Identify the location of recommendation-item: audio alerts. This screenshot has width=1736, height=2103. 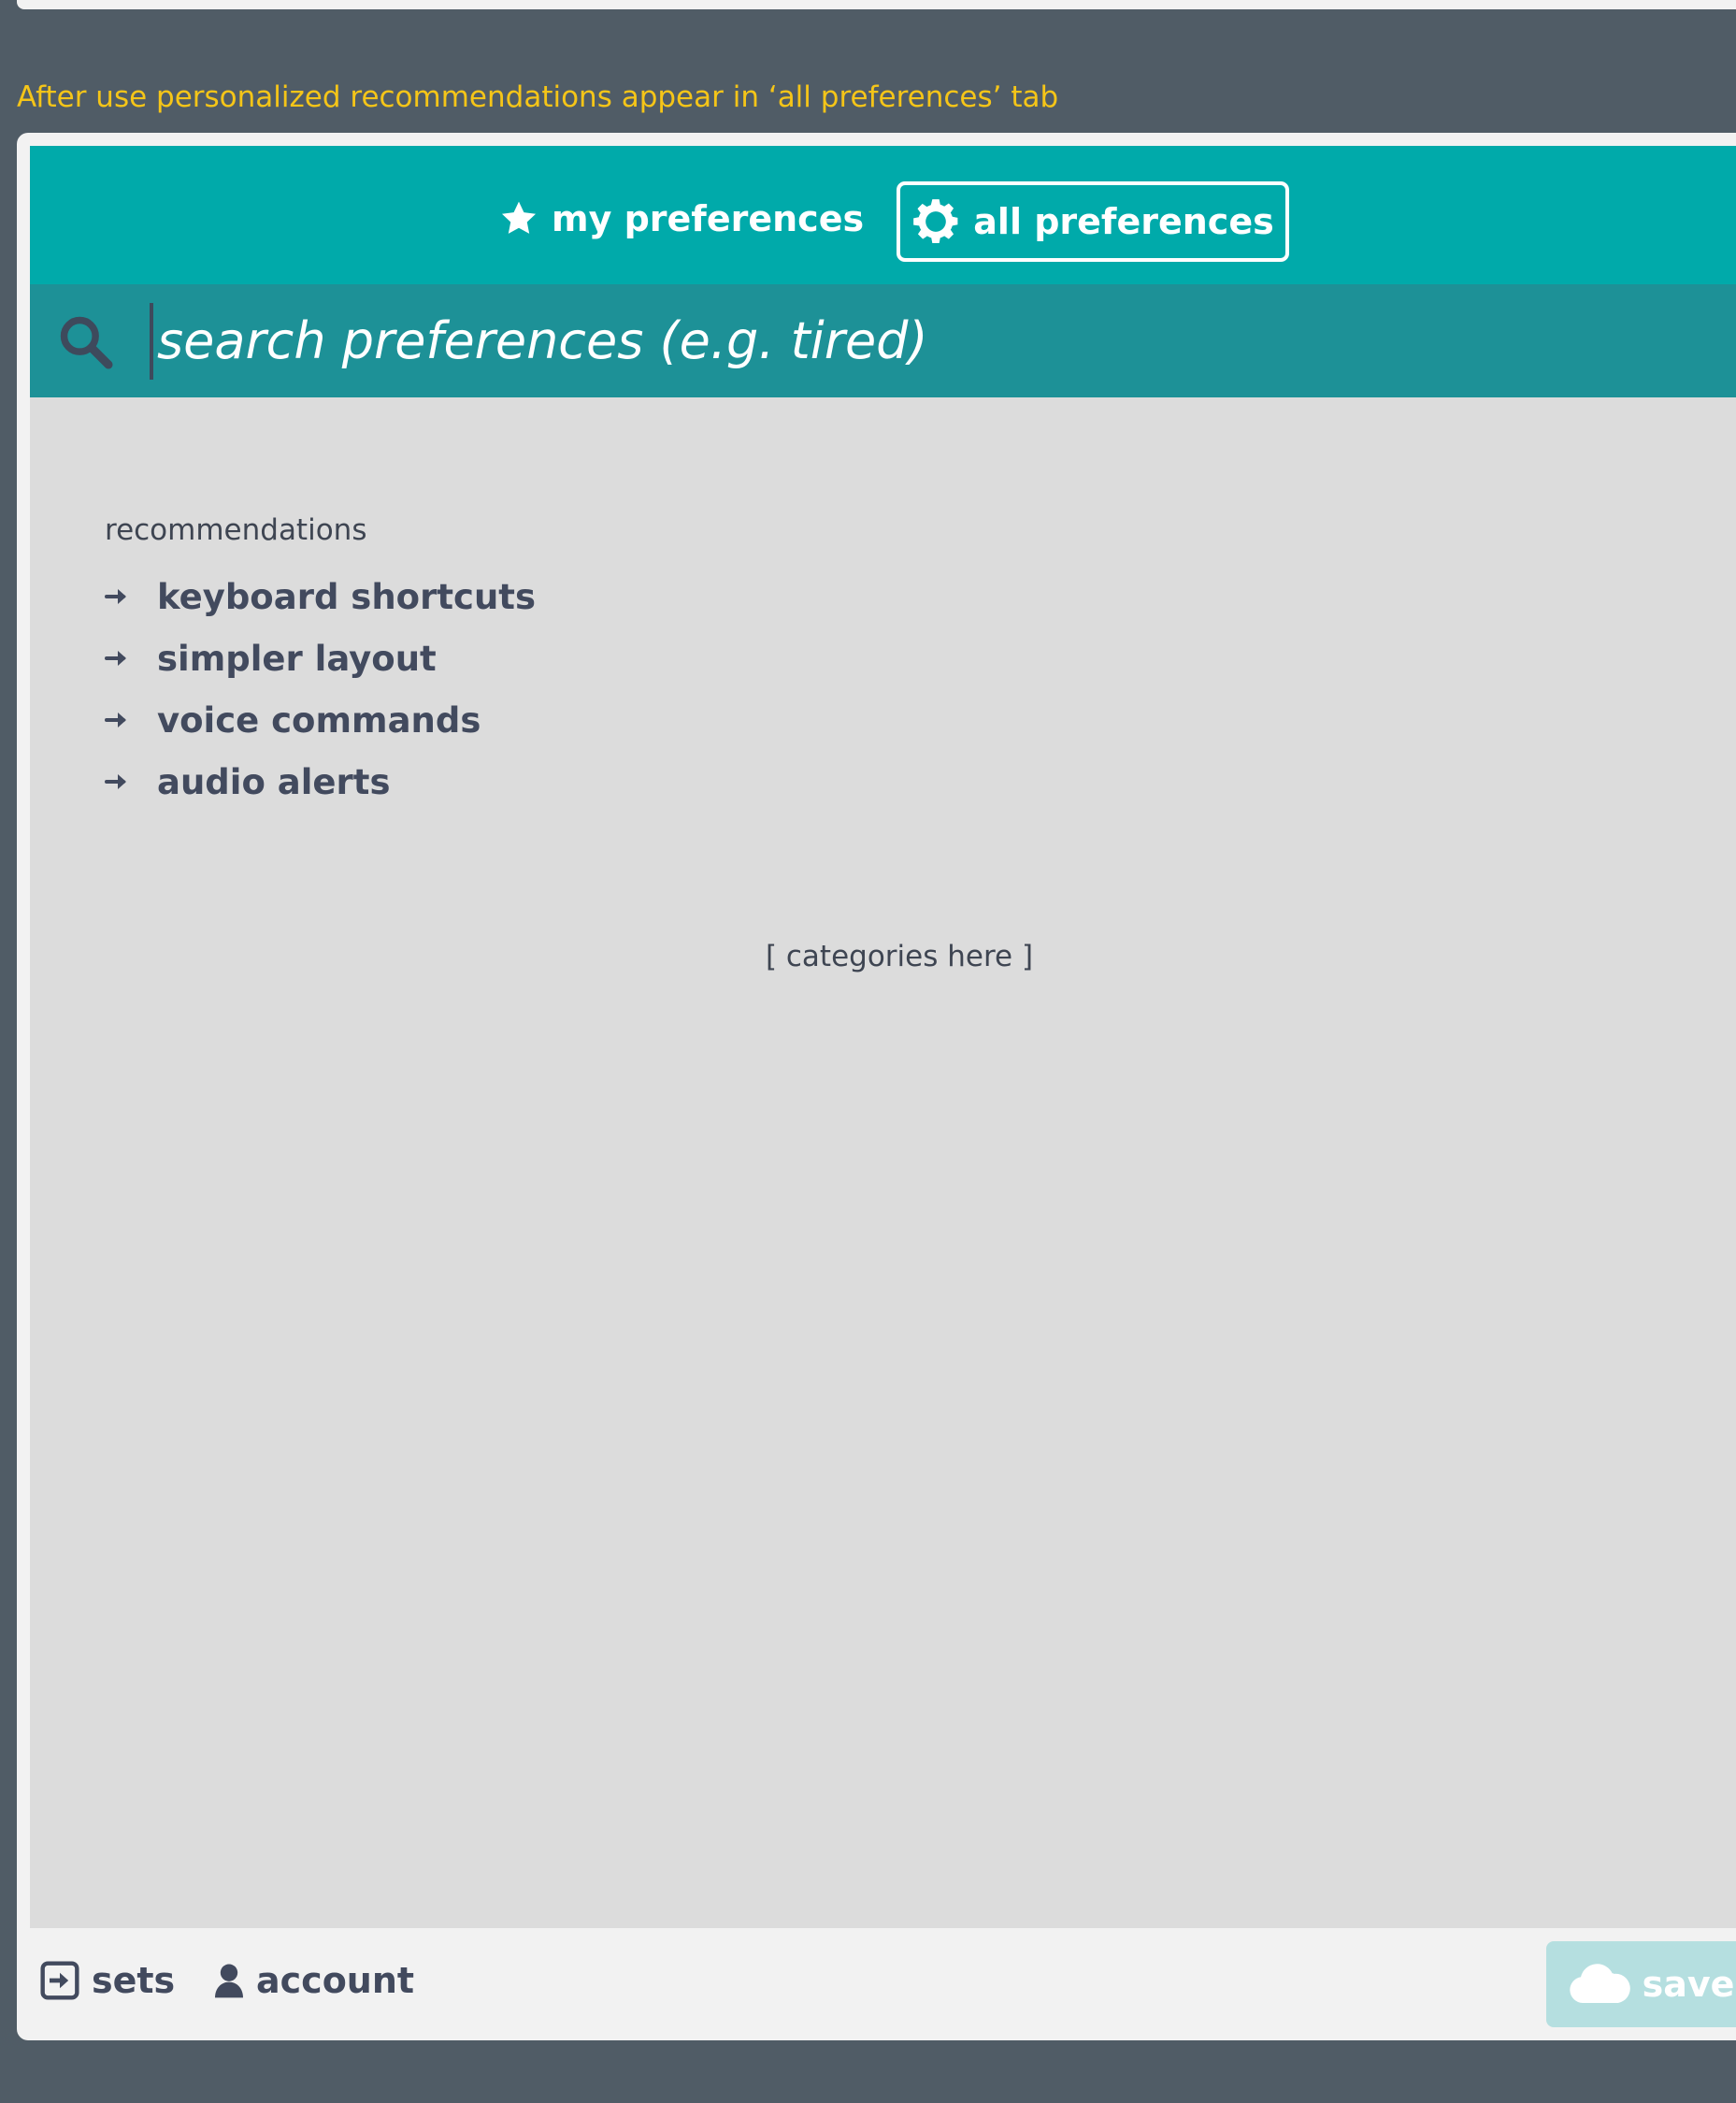
(320, 782).